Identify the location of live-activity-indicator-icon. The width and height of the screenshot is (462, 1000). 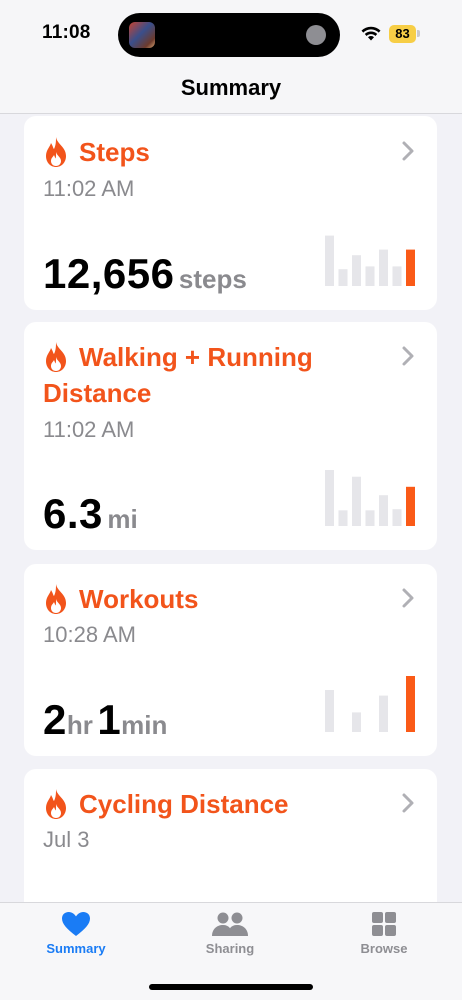
(316, 35).